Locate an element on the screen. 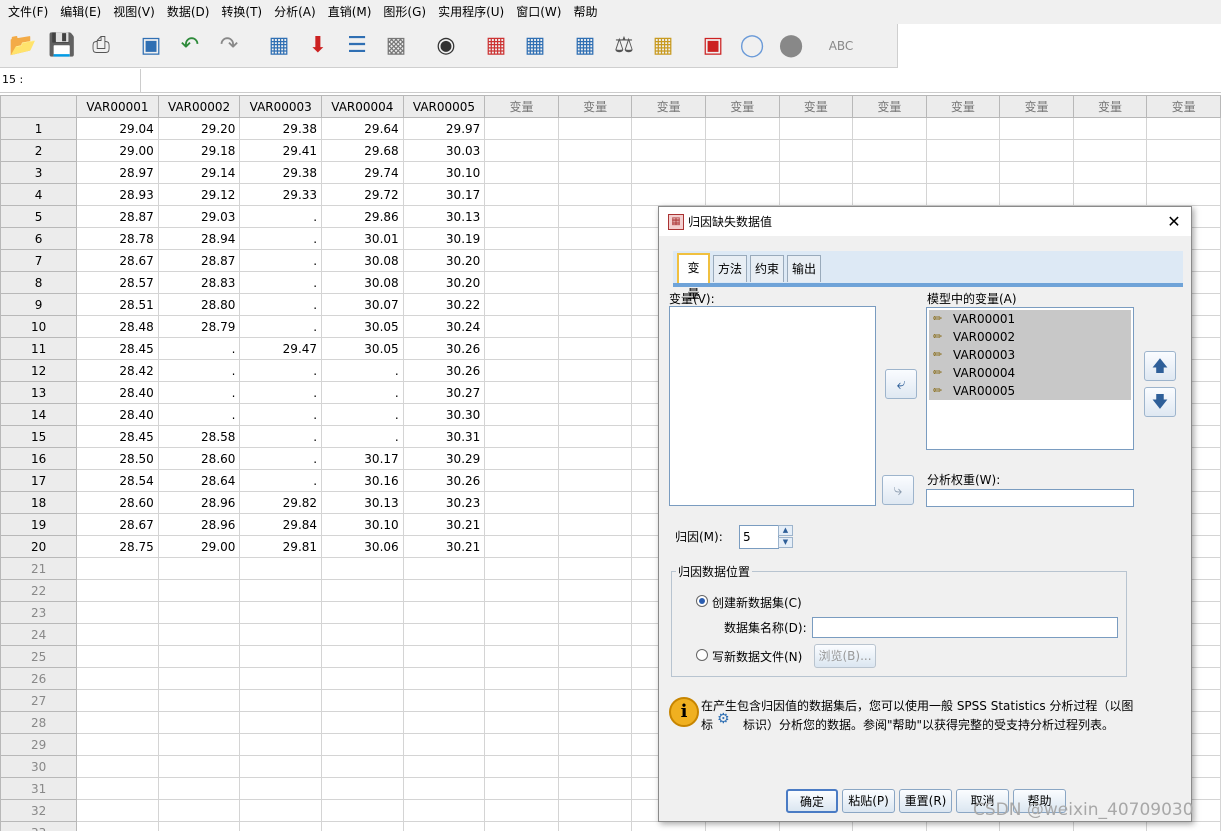  row-number: 27 is located at coordinates (39, 700).